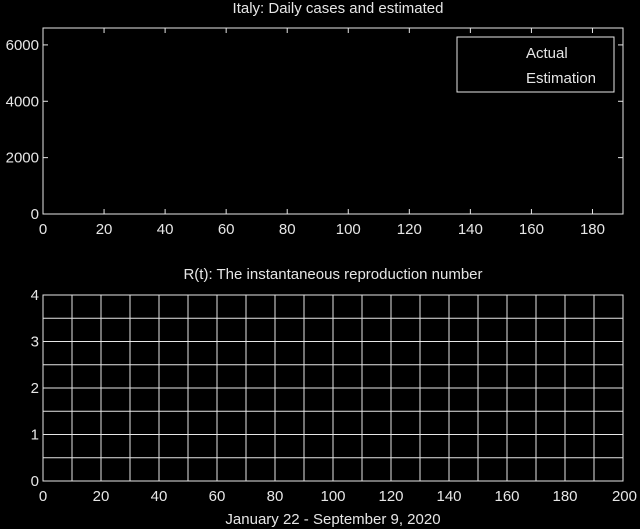 The image size is (640, 529). I want to click on y-tick-label: 3, so click(35, 342).